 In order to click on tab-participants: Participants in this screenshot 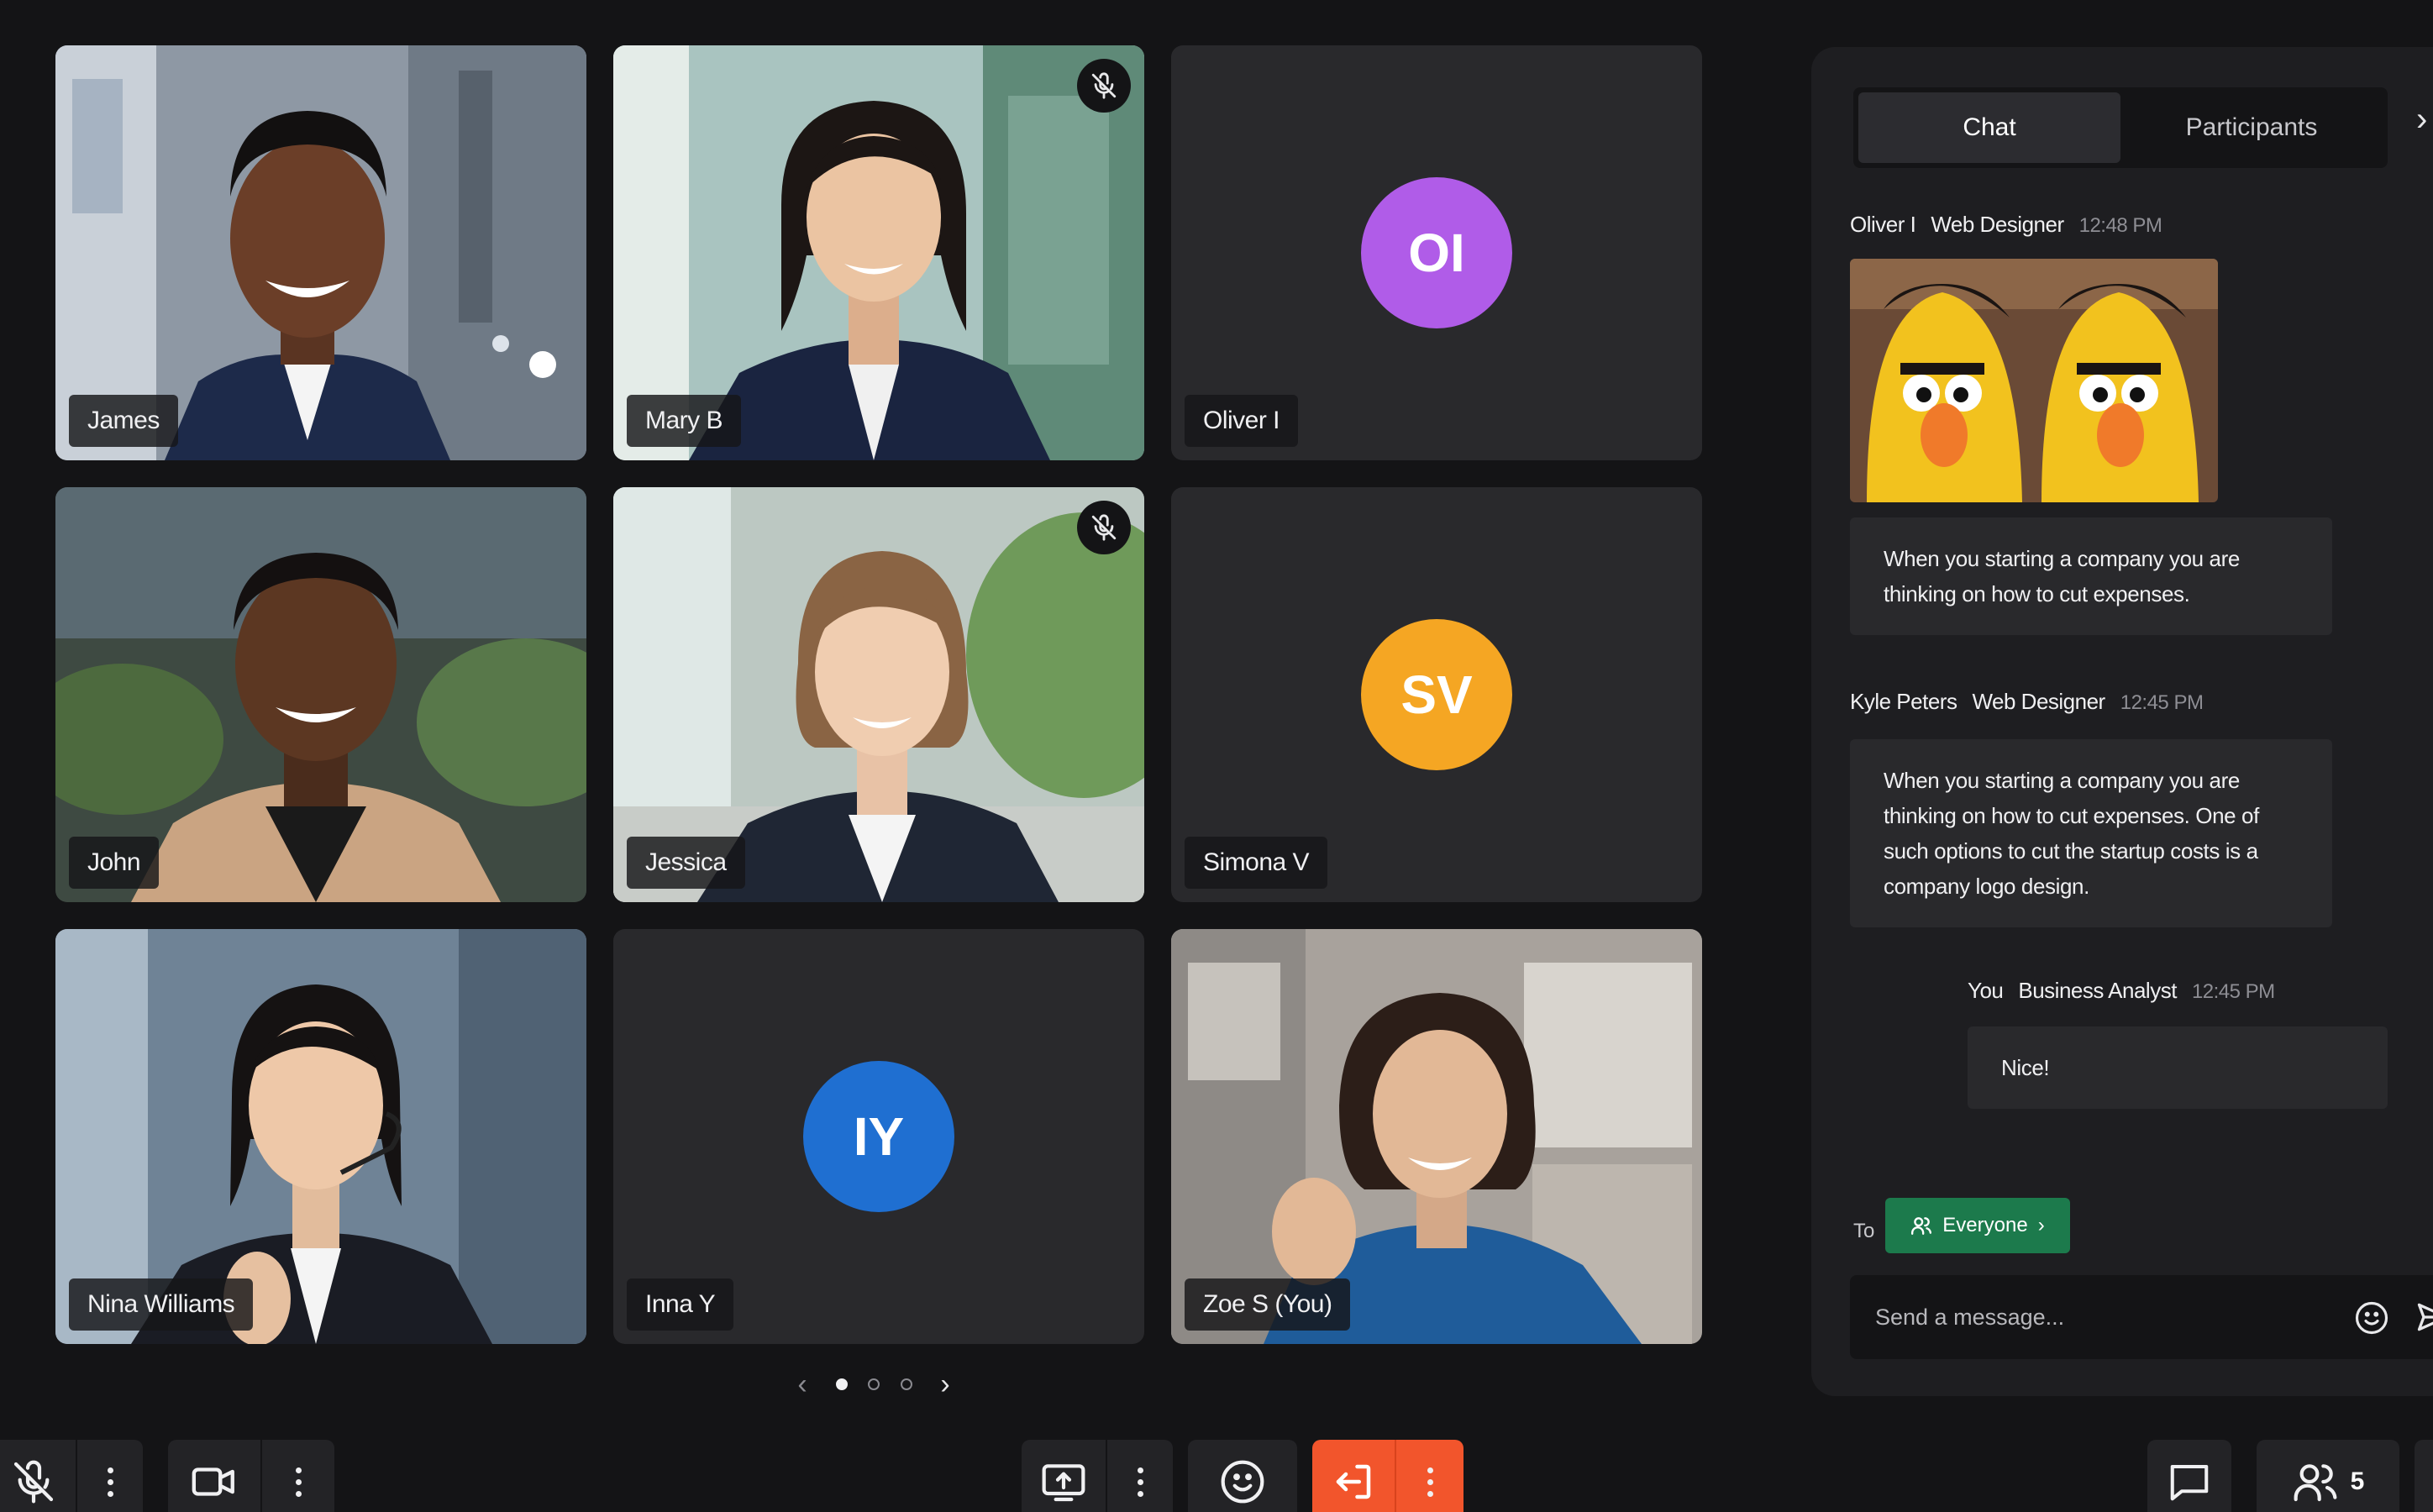, I will do `click(2252, 127)`.